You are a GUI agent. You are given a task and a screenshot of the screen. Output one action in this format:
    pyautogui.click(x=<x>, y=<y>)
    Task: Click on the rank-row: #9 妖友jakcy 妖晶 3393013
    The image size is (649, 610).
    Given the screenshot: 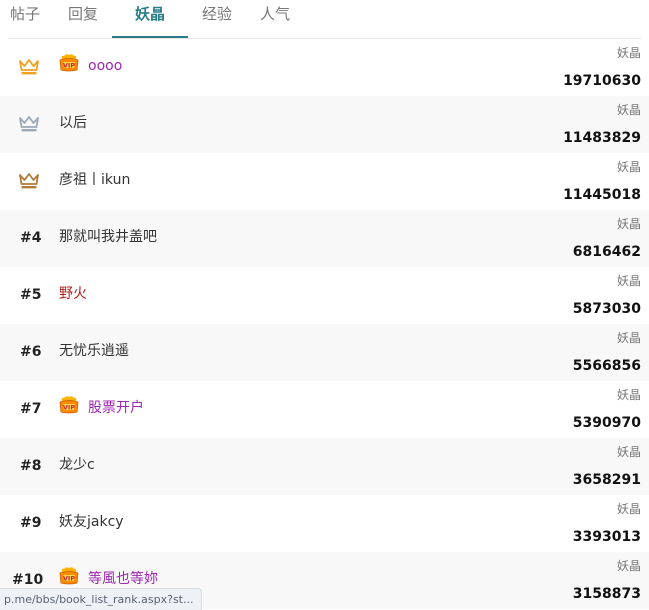 What is the action you would take?
    pyautogui.click(x=324, y=523)
    